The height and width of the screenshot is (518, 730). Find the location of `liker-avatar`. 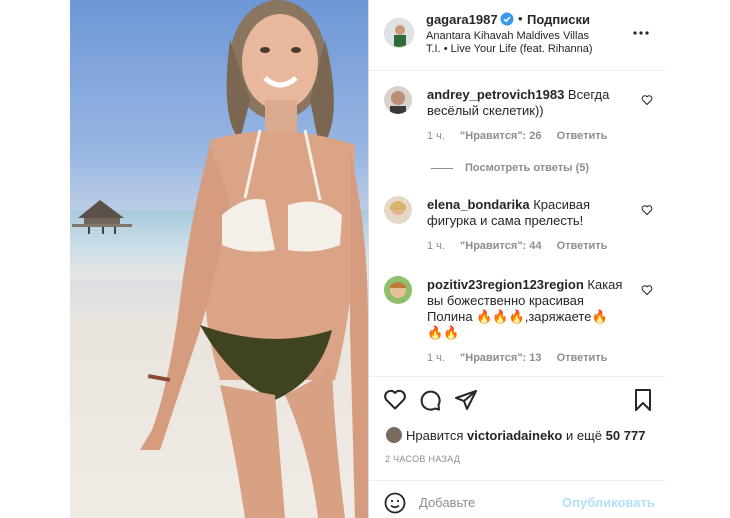

liker-avatar is located at coordinates (394, 435).